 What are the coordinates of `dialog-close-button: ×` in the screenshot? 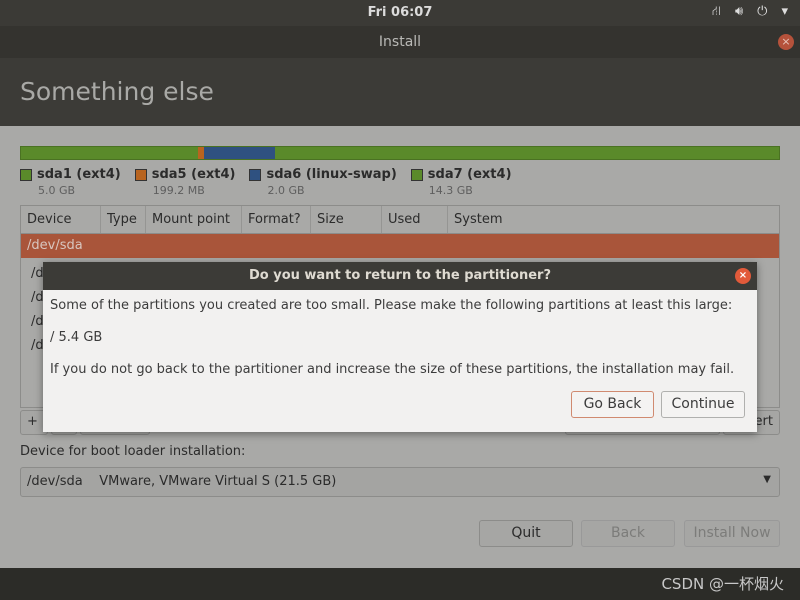 It's located at (743, 276).